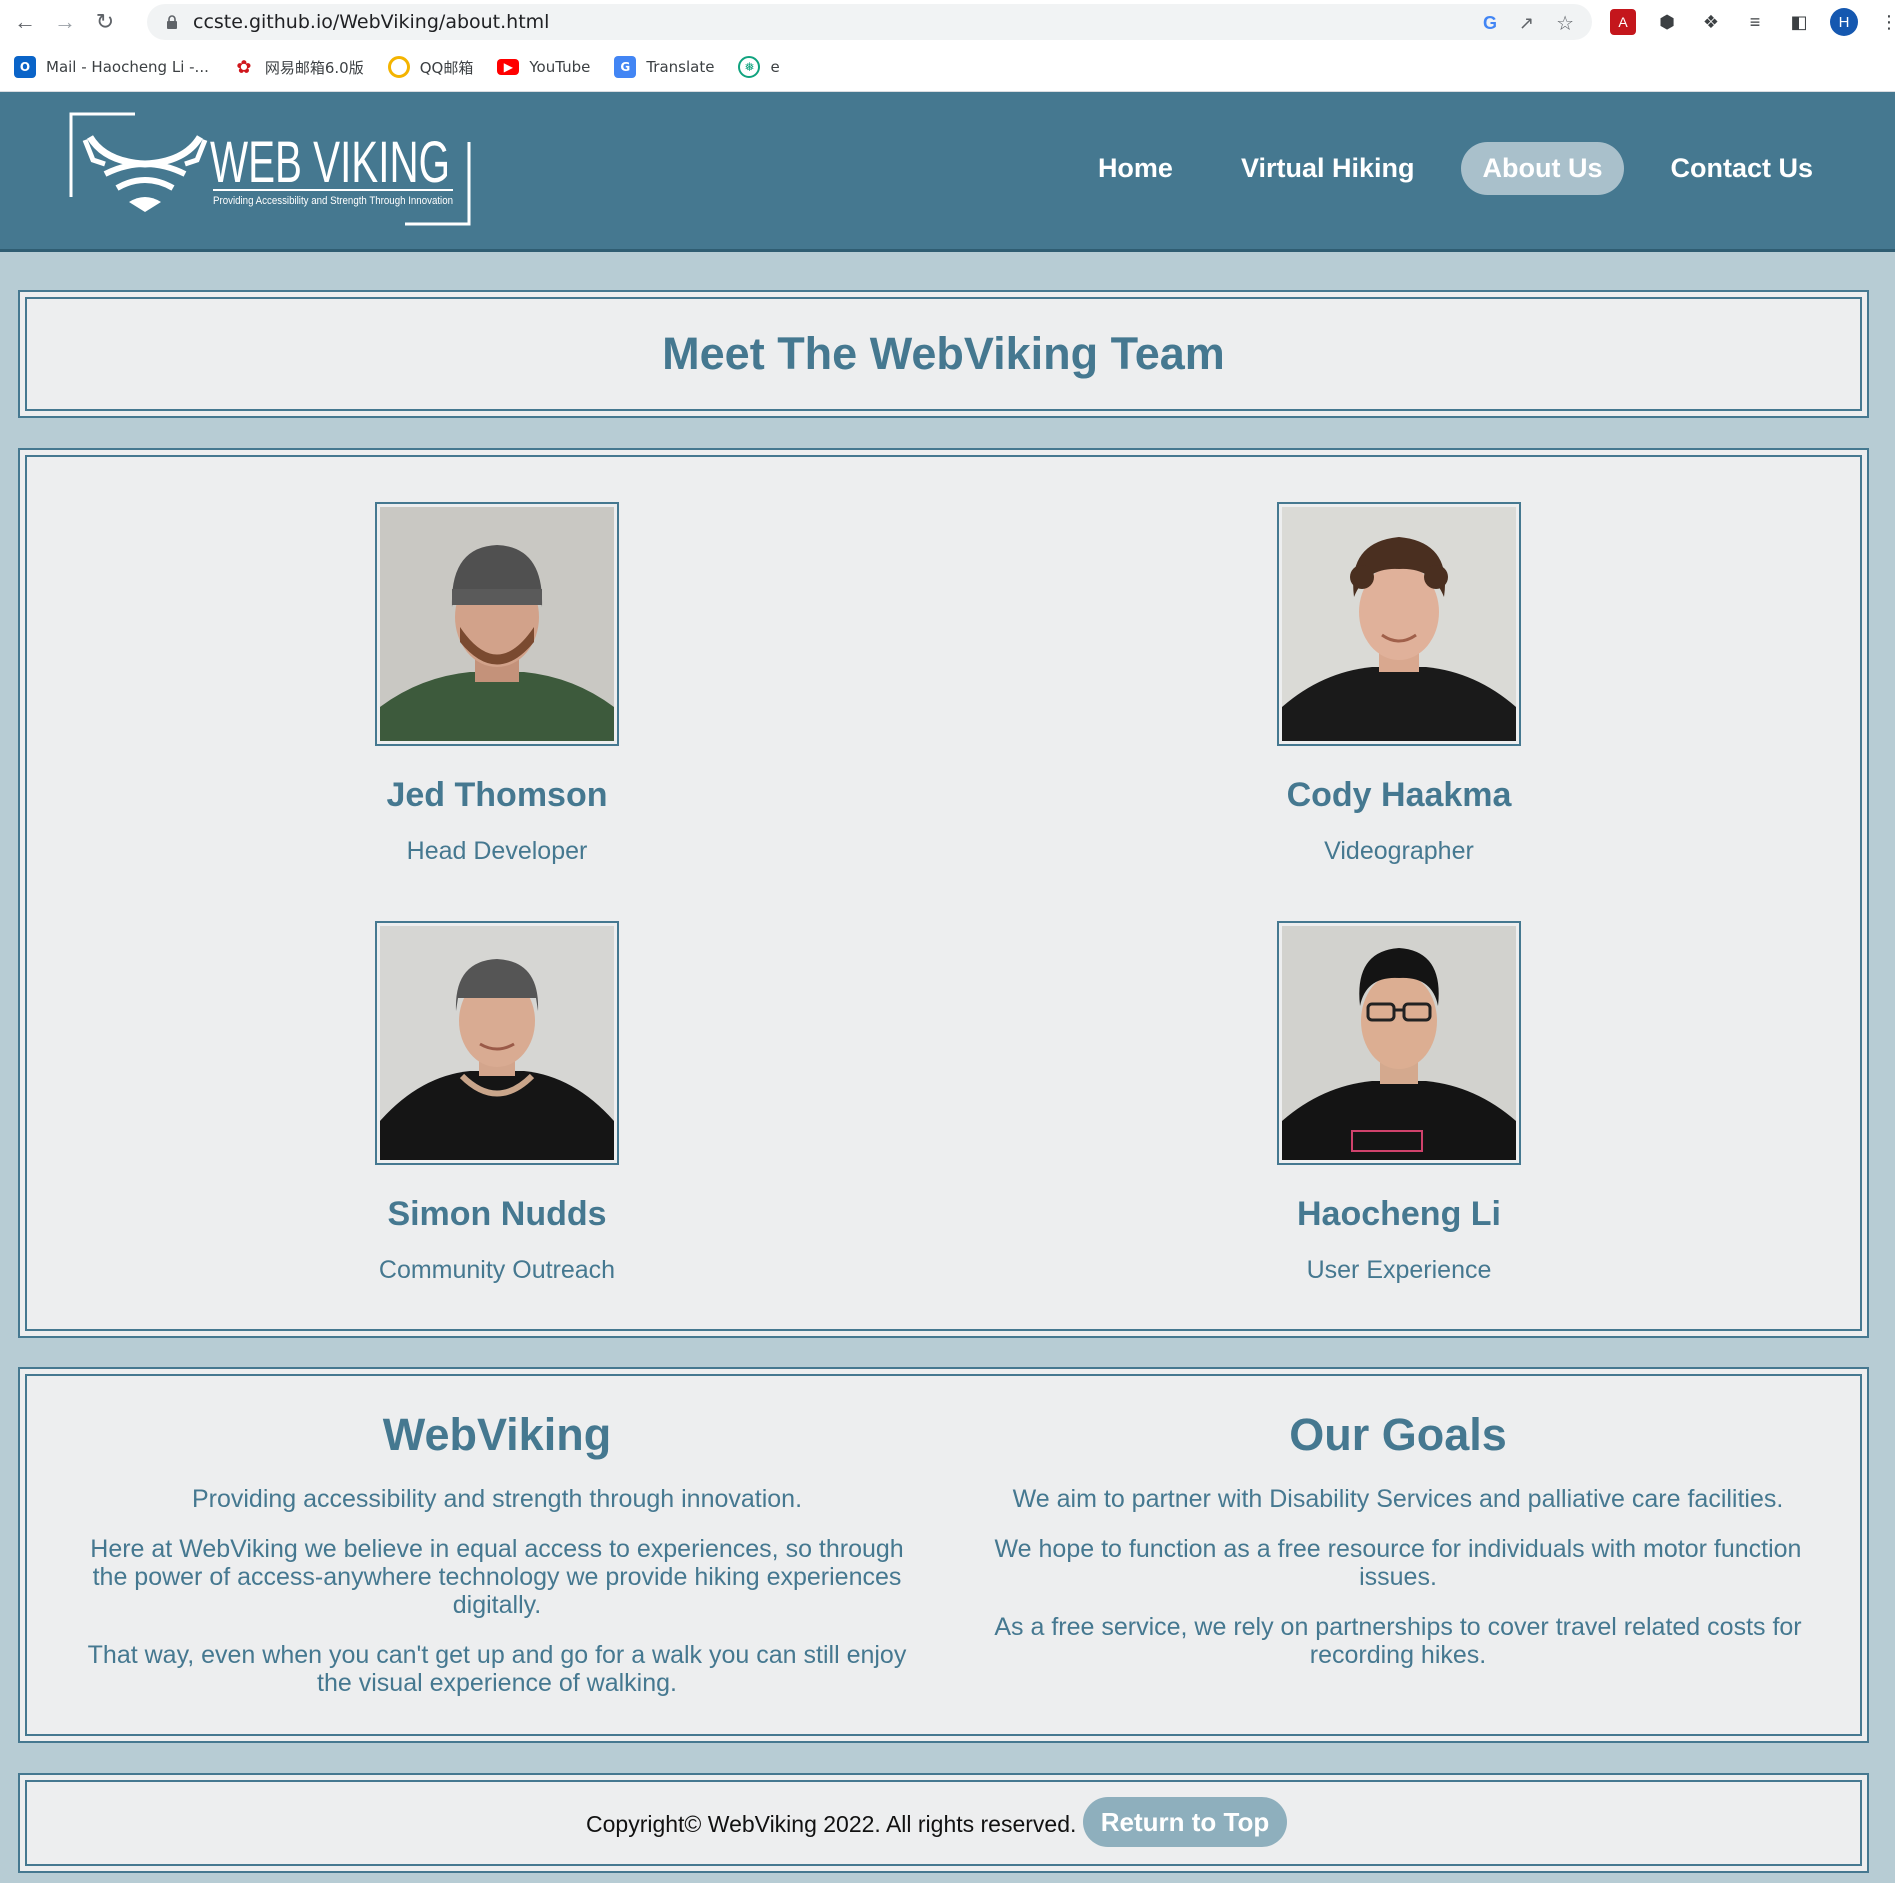 This screenshot has width=1895, height=1883. What do you see at coordinates (1741, 168) in the screenshot?
I see `nav-contact-us: Contact Us` at bounding box center [1741, 168].